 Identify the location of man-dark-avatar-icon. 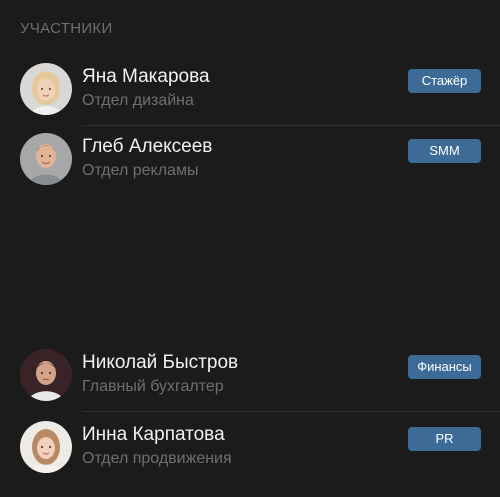
(46, 375).